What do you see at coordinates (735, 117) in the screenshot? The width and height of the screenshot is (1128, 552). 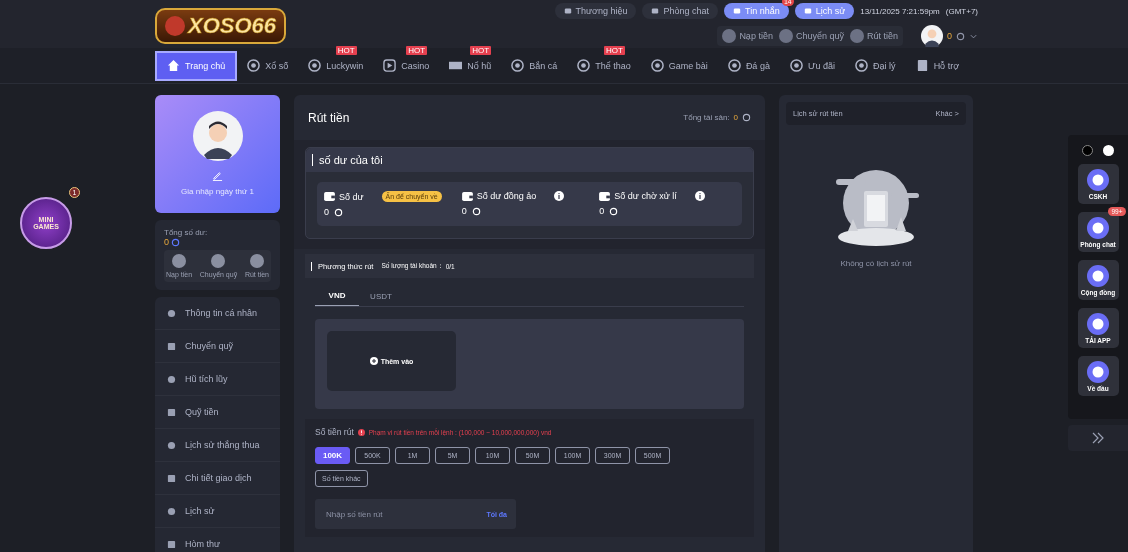 I see `assets-value: 0` at bounding box center [735, 117].